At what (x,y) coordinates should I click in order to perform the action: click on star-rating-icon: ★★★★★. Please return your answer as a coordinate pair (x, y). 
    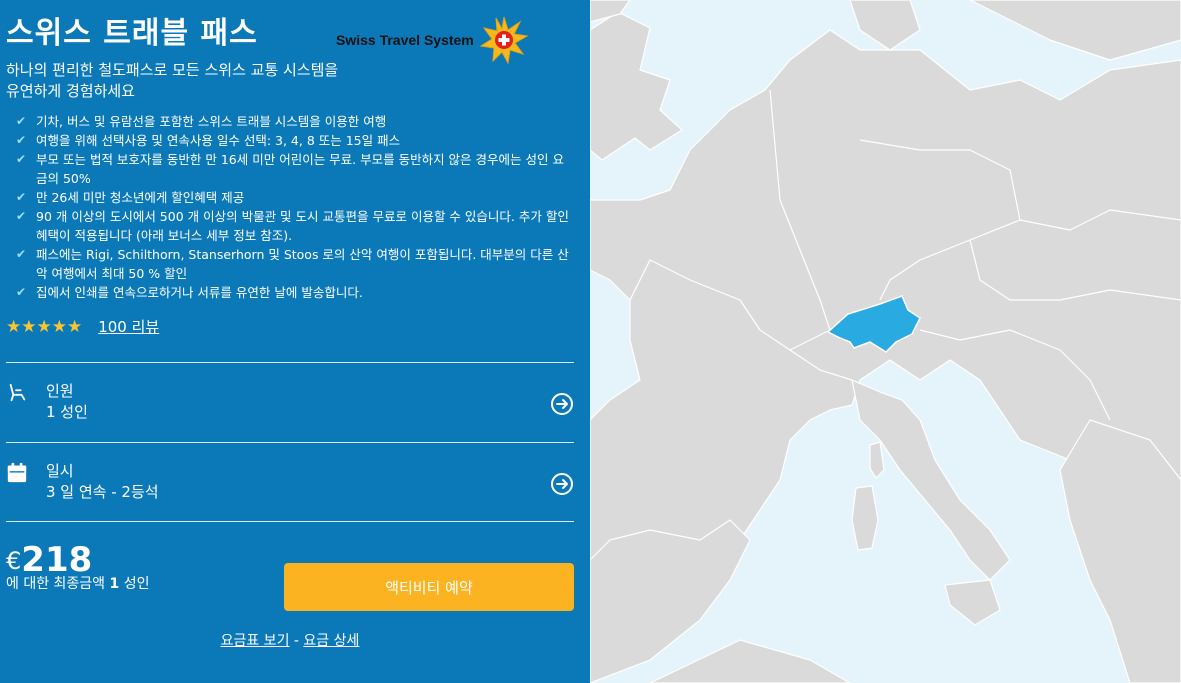
    Looking at the image, I should click on (44, 326).